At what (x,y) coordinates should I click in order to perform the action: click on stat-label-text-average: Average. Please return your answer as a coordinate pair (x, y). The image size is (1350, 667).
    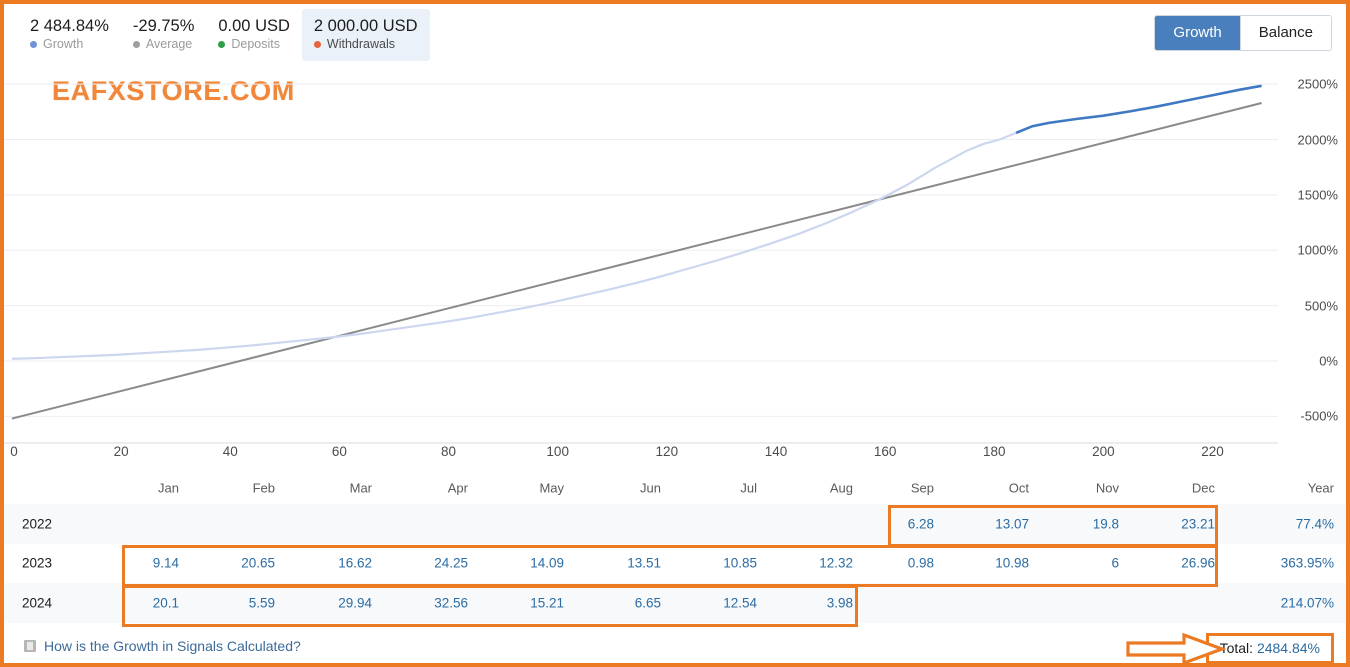
    Looking at the image, I should click on (169, 44).